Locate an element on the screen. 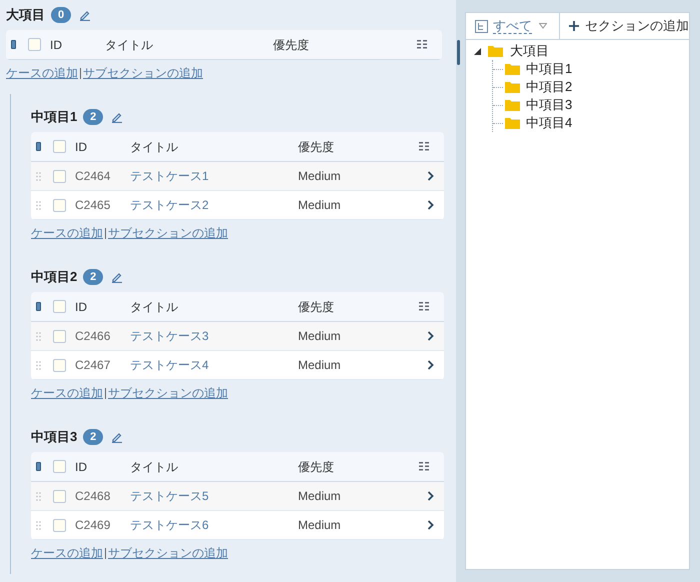 Image resolution: width=700 pixels, height=582 pixels. tree-item: 中項目1 is located at coordinates (538, 69).